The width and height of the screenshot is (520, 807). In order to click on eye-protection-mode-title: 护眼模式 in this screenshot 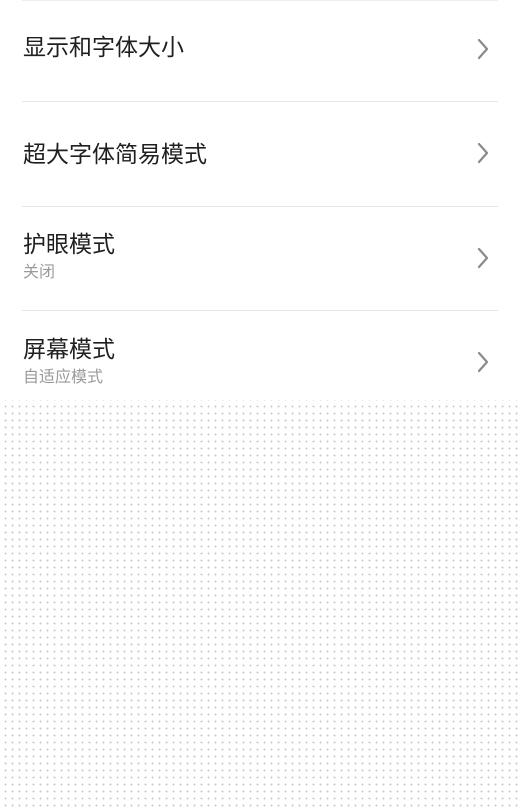, I will do `click(69, 245)`.